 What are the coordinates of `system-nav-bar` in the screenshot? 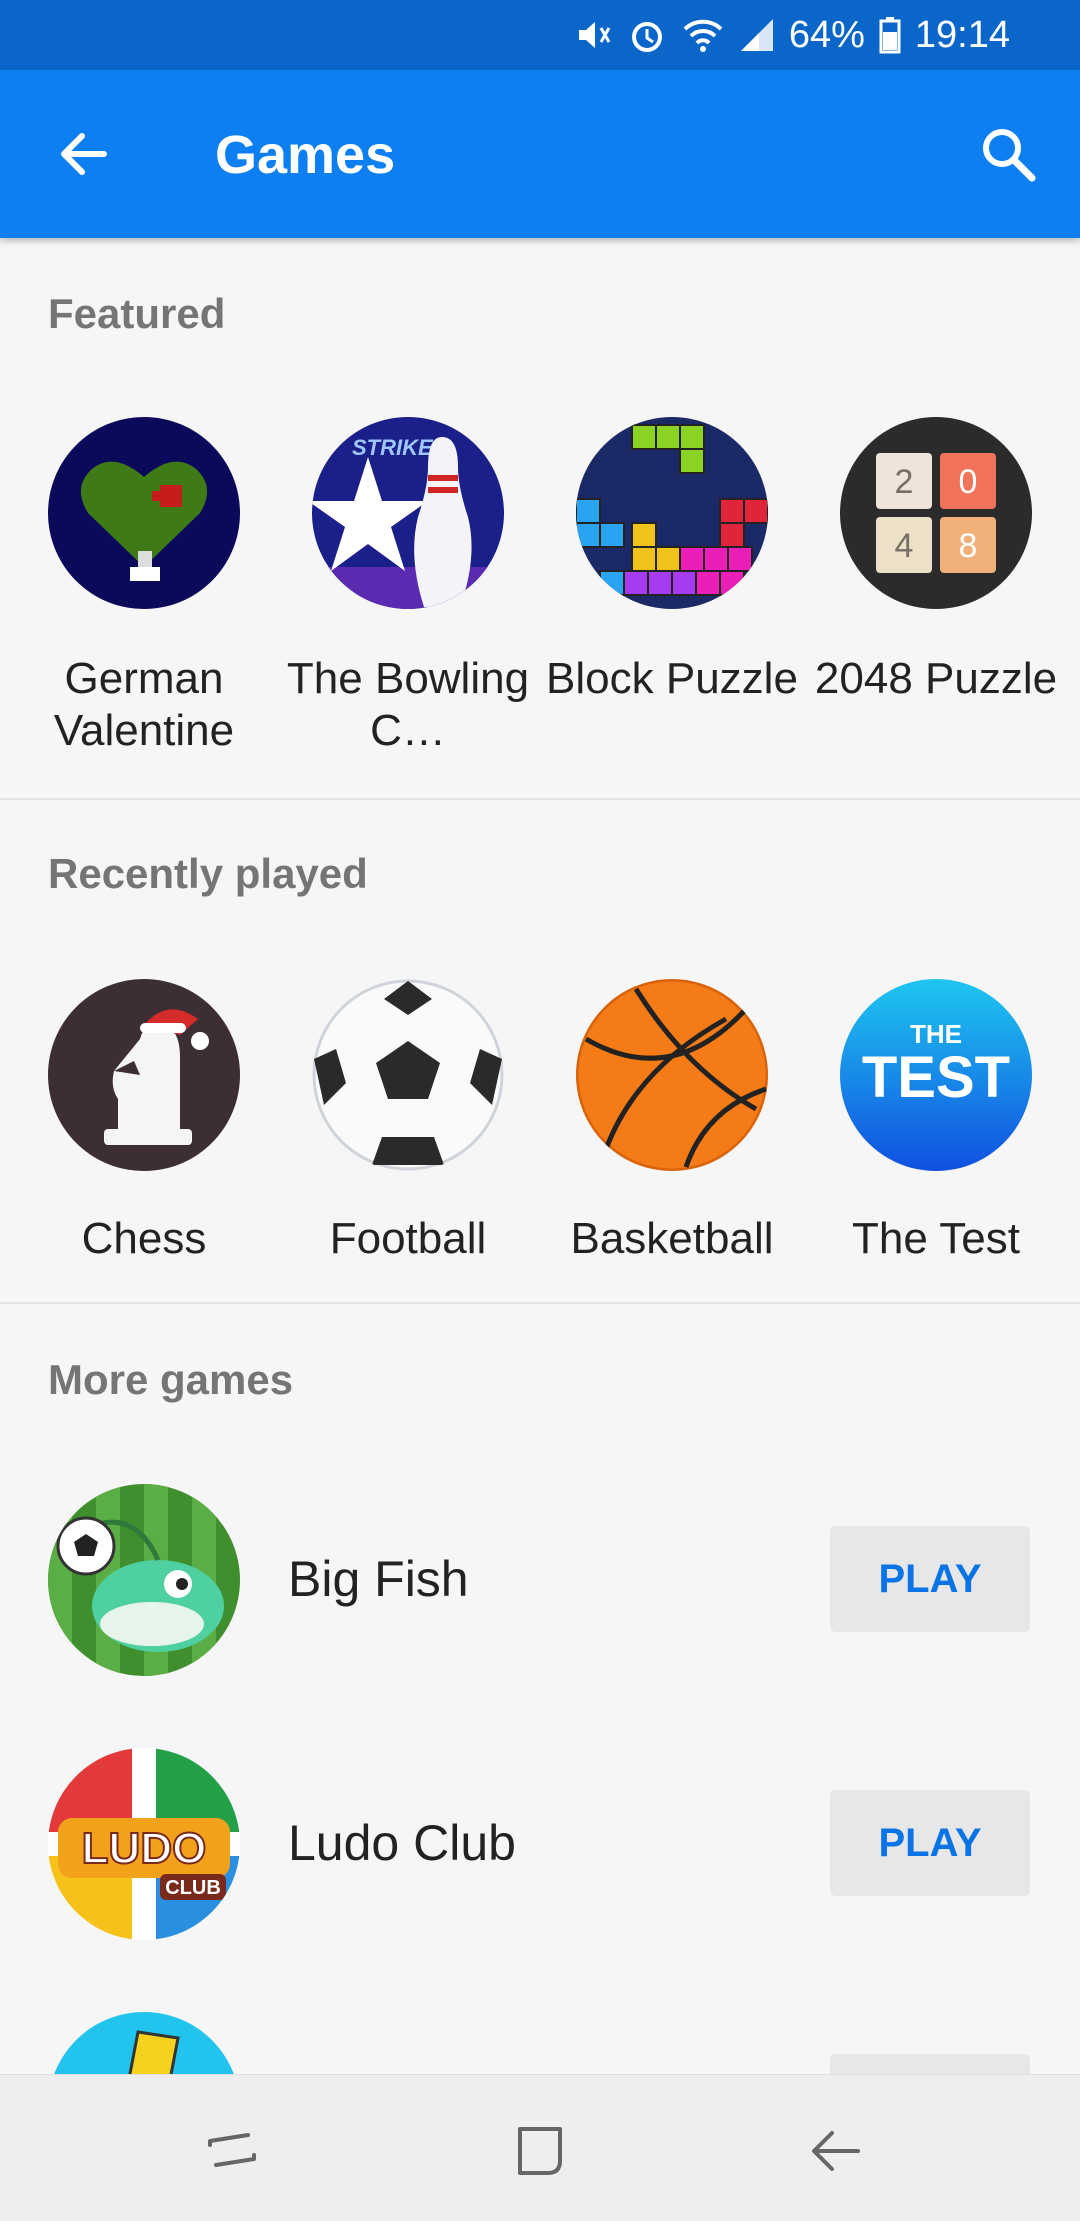 It's located at (540, 2147).